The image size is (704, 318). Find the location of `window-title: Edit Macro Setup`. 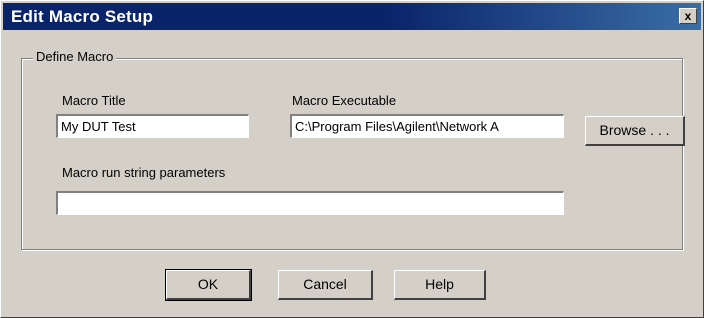

window-title: Edit Macro Setup is located at coordinates (82, 16).